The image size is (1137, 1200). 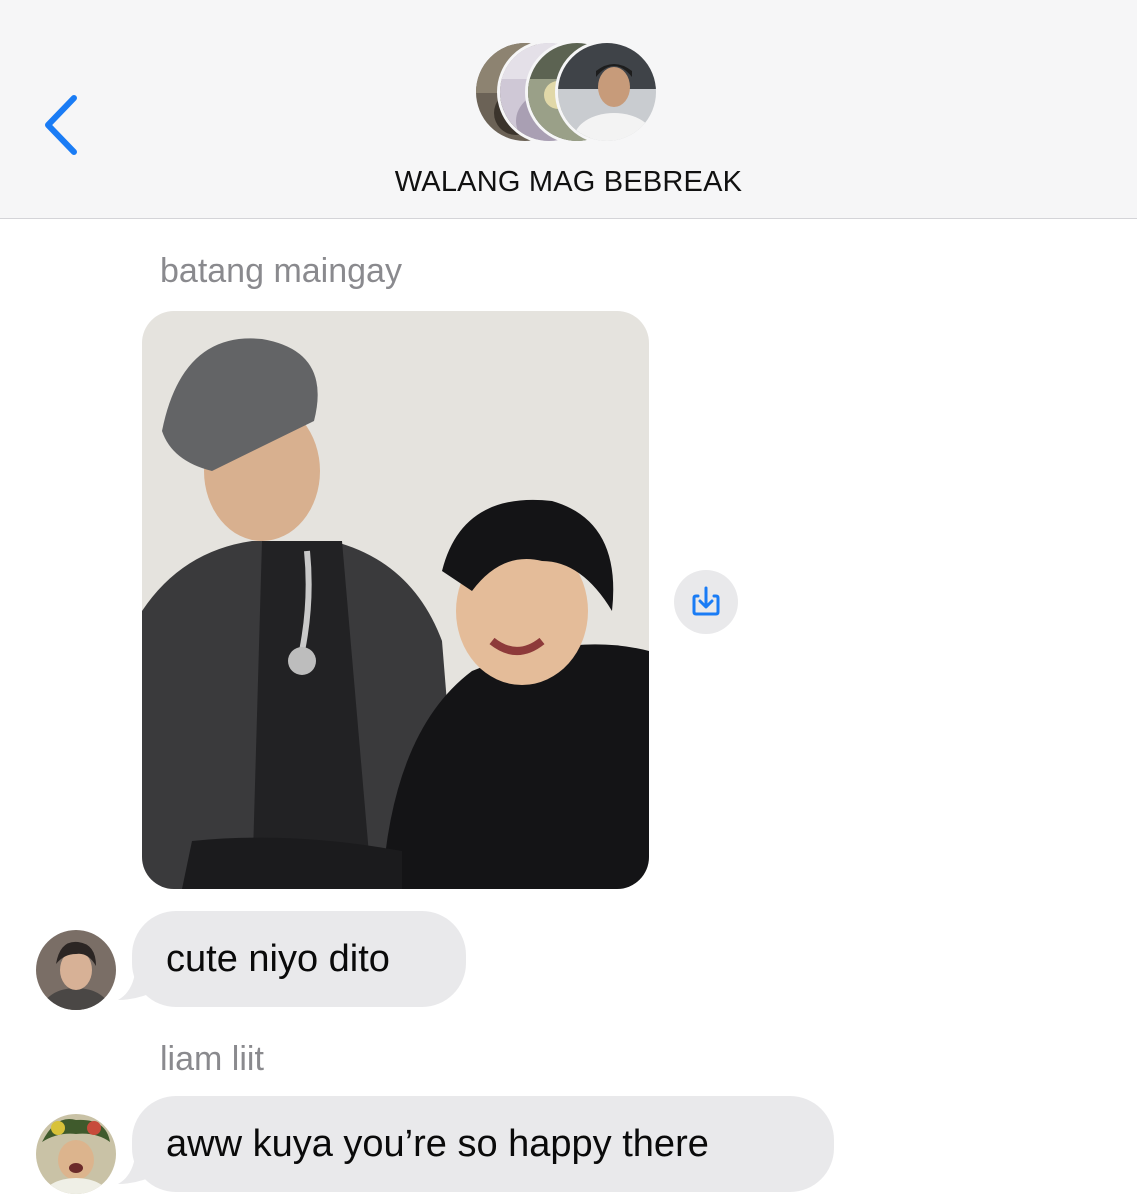 What do you see at coordinates (278, 958) in the screenshot?
I see `message-text: cute niyo dito` at bounding box center [278, 958].